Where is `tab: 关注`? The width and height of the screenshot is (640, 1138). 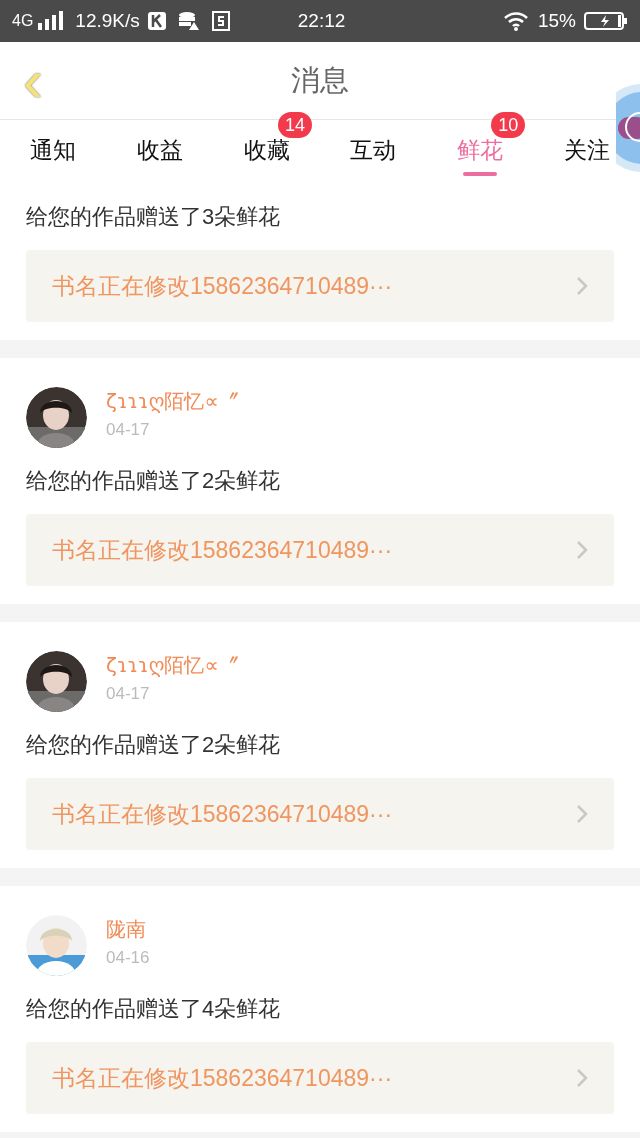 tab: 关注 is located at coordinates (586, 150).